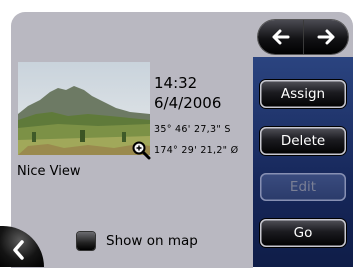 The width and height of the screenshot is (357, 268). I want to click on prev-next-control, so click(303, 37).